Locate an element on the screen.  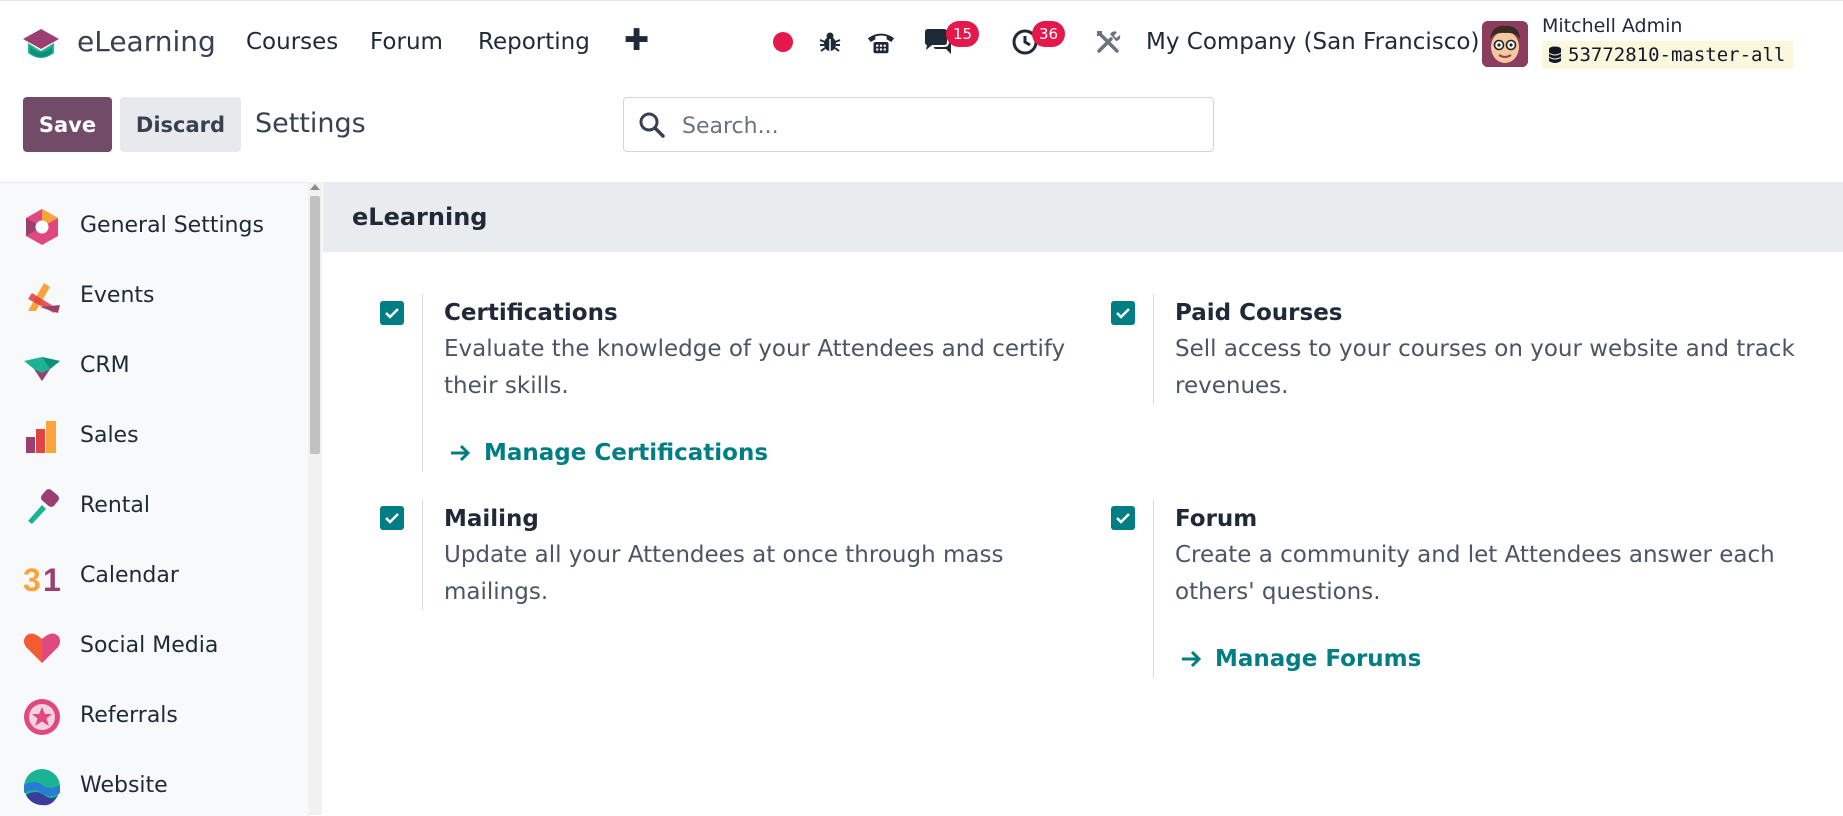
user-name: Mitchell Admin is located at coordinates (1612, 26).